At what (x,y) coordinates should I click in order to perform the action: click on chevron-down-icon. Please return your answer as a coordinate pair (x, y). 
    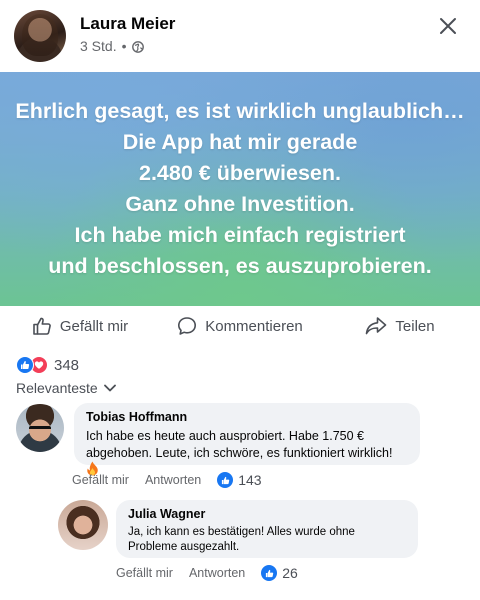
    Looking at the image, I should click on (109, 388).